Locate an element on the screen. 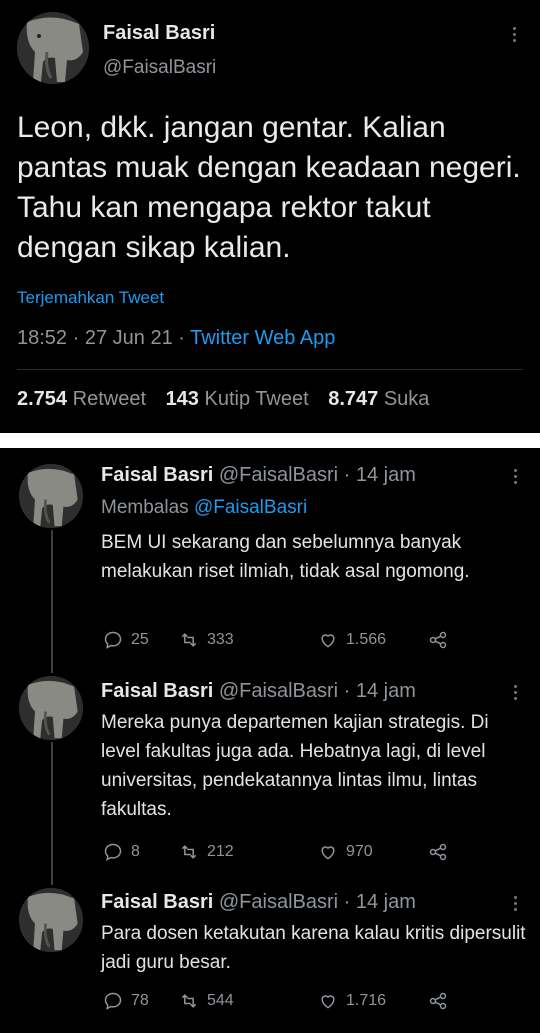 The image size is (540, 1033). replying-to: Membalas @FaisalBasri is located at coordinates (204, 507).